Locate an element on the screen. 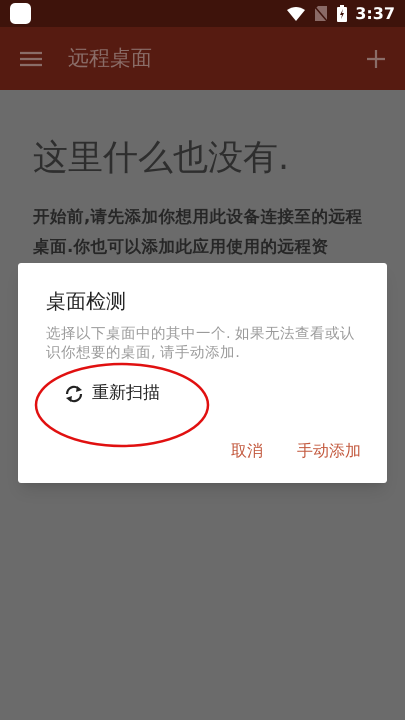  dialog-action-button: 取消 is located at coordinates (247, 451).